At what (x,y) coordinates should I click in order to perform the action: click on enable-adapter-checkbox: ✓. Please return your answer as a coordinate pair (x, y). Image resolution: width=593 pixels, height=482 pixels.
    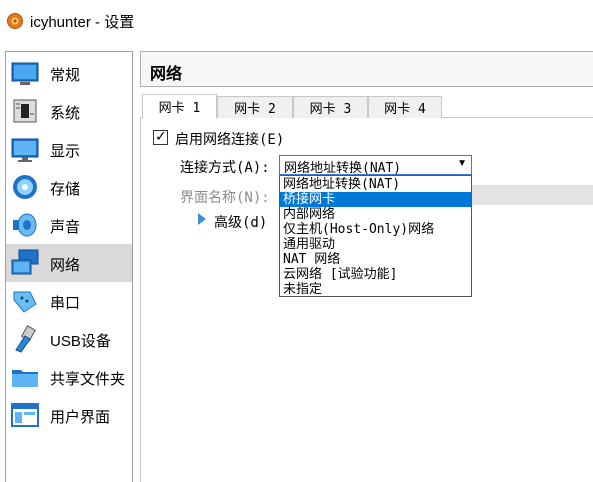
    Looking at the image, I should click on (160, 136).